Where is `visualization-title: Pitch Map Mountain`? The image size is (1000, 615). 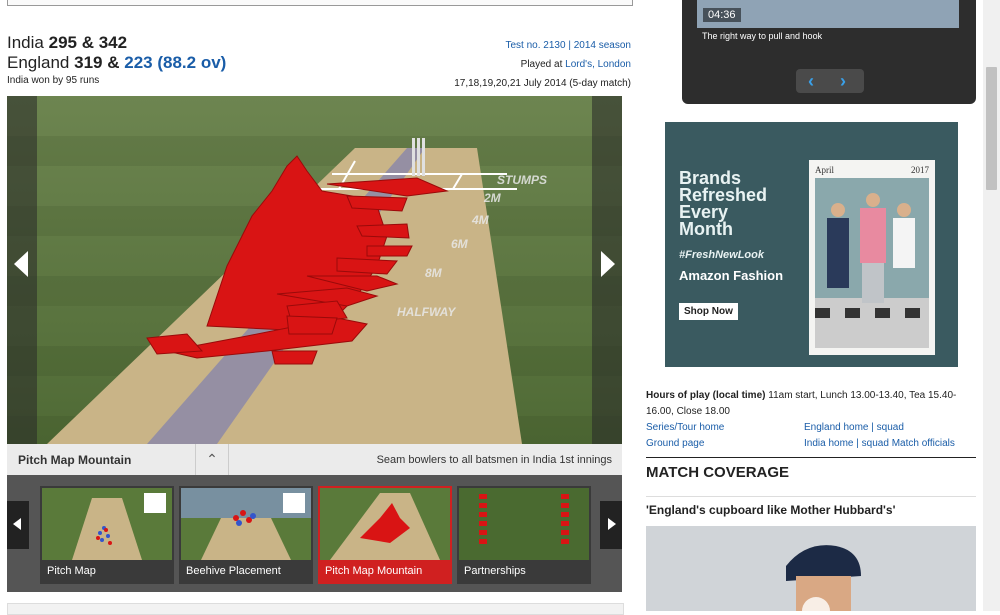 visualization-title: Pitch Map Mountain is located at coordinates (75, 460).